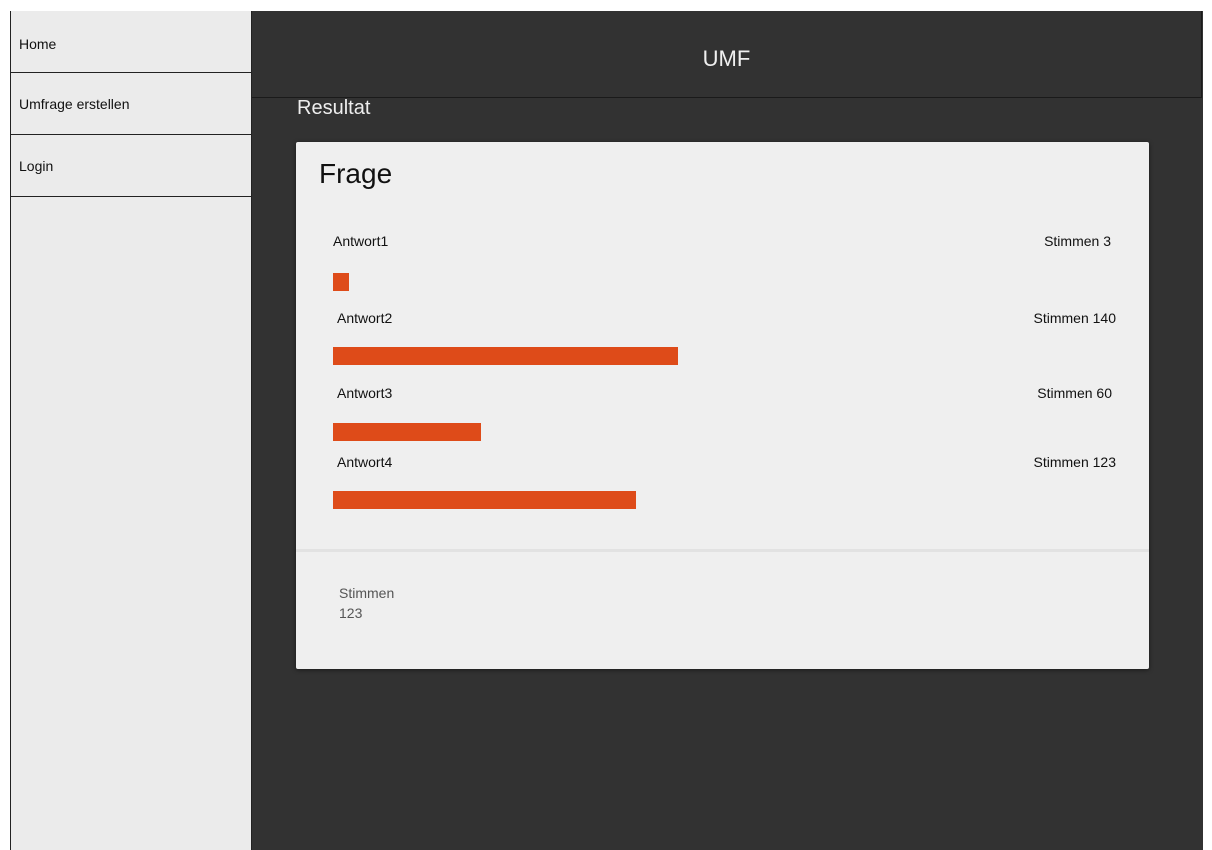  Describe the element at coordinates (722, 550) in the screenshot. I see `card-divider` at that location.